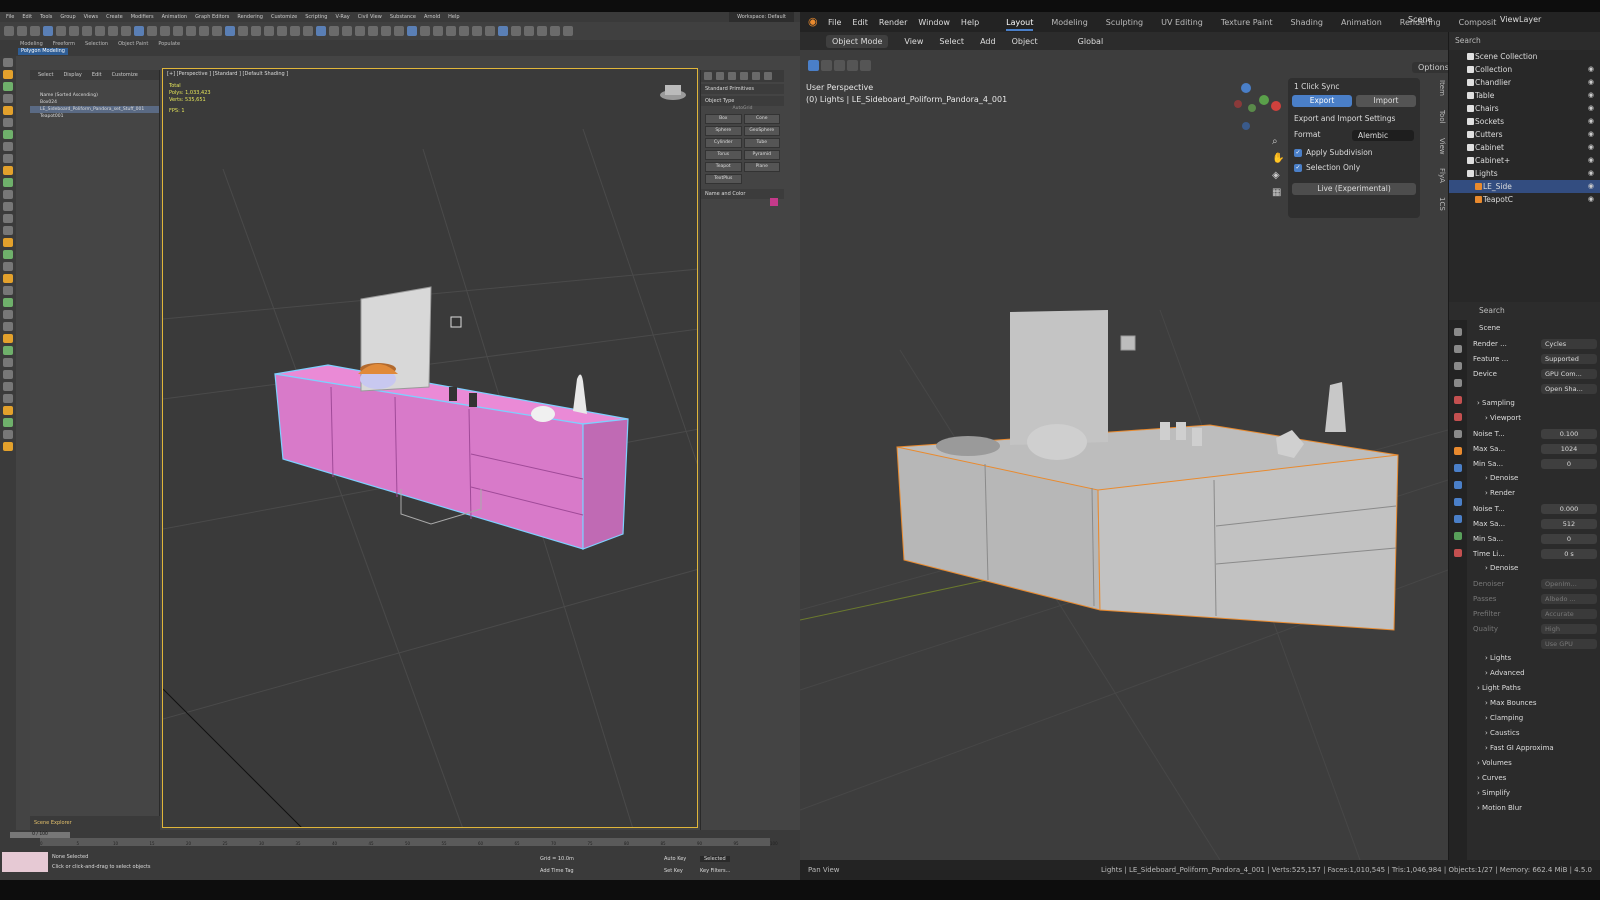 This screenshot has width=1600, height=900. Describe the element at coordinates (1354, 167) in the screenshot. I see `selection-only-checkbox: ✓ Selection Only` at that location.